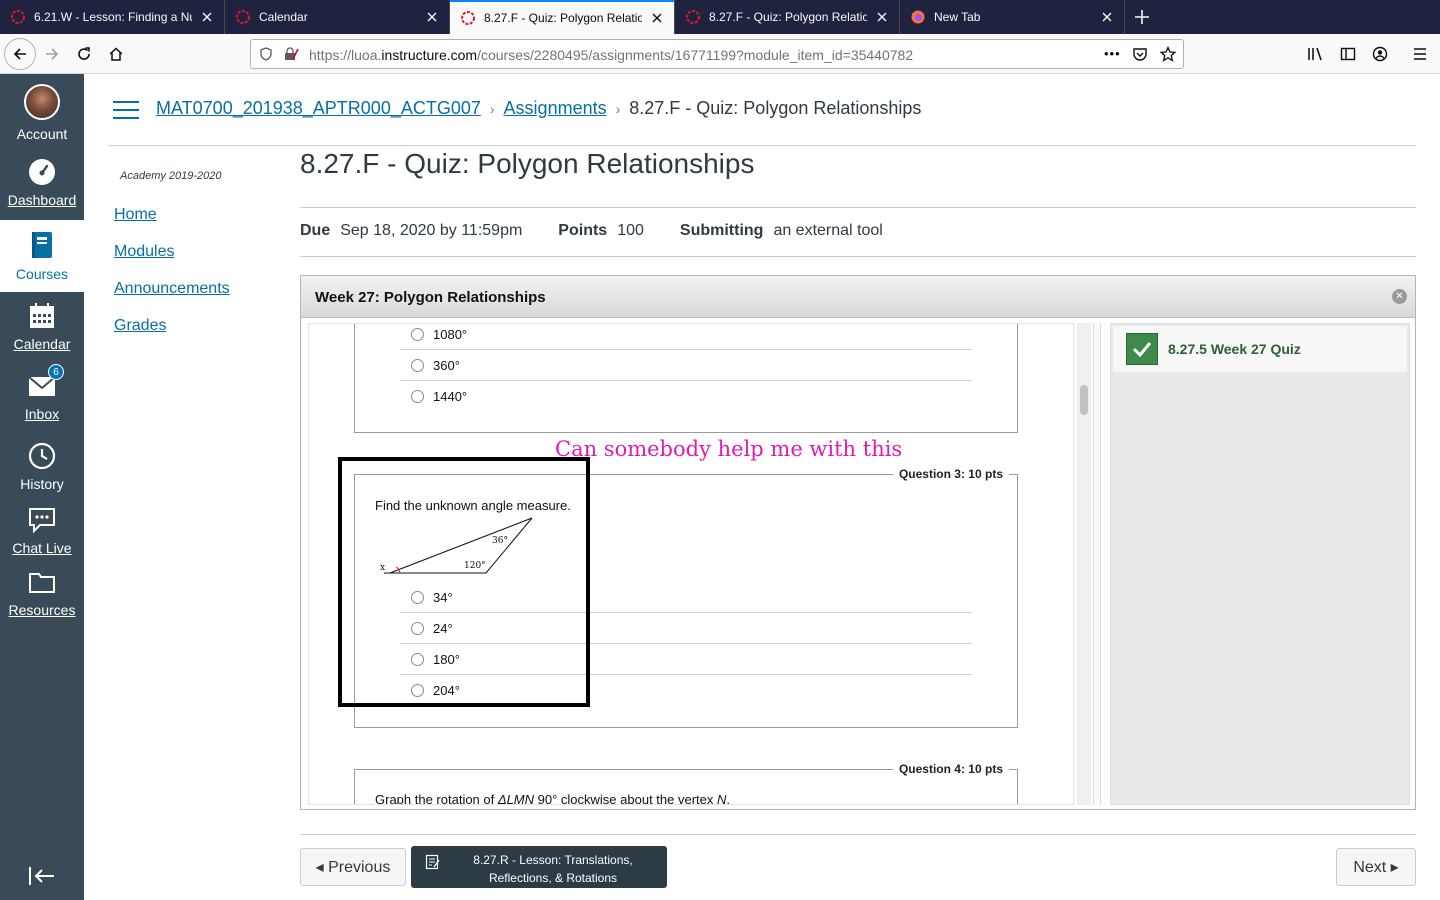 The image size is (1440, 900). What do you see at coordinates (135, 215) in the screenshot?
I see `course-nav-home: Home` at bounding box center [135, 215].